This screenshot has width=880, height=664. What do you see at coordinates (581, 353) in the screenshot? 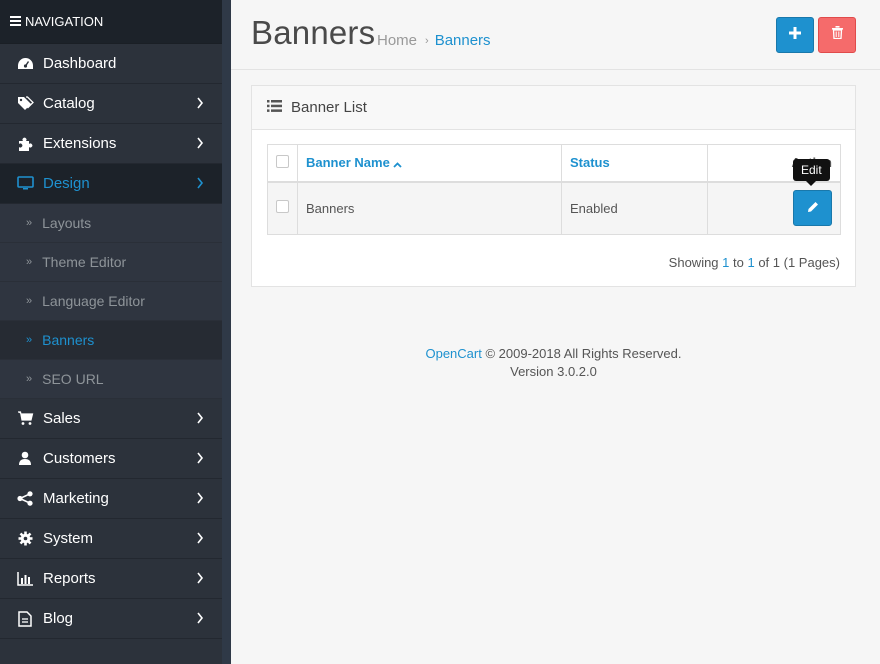
I see `footer-copyright: © 2009-2018 All Rights Reserved.` at bounding box center [581, 353].